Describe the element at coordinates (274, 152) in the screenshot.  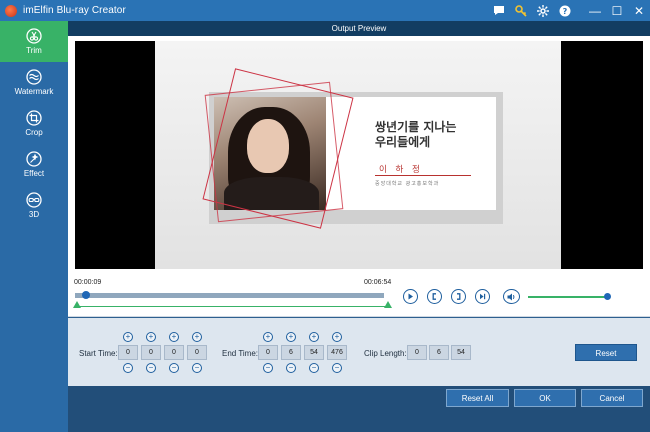
I see `decorative-frame` at that location.